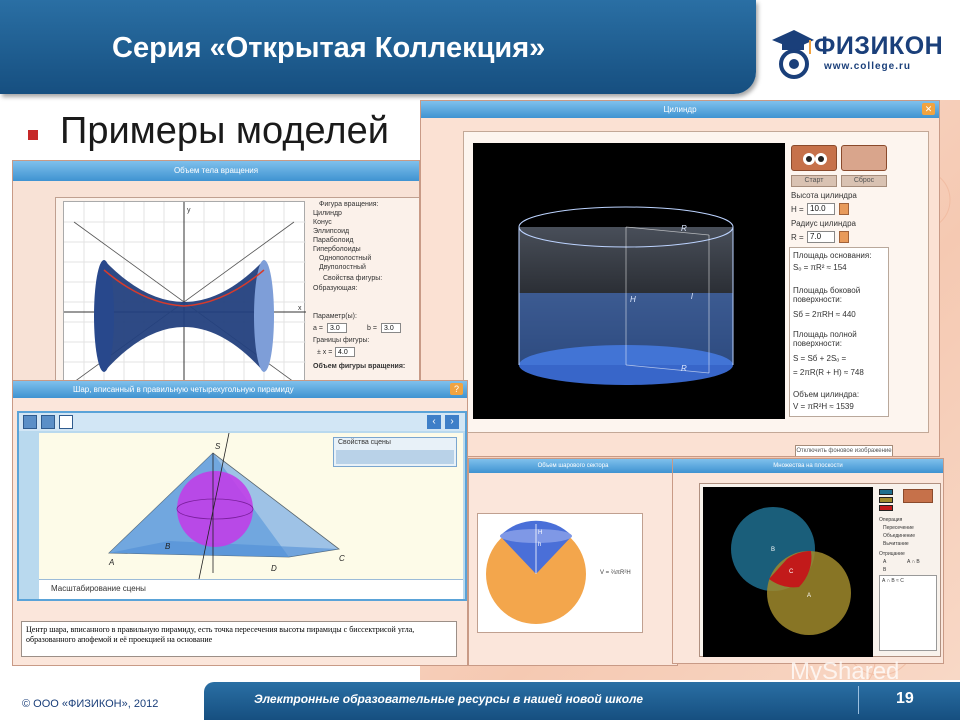 The image size is (960, 720). I want to click on footer-divider, so click(858, 700).